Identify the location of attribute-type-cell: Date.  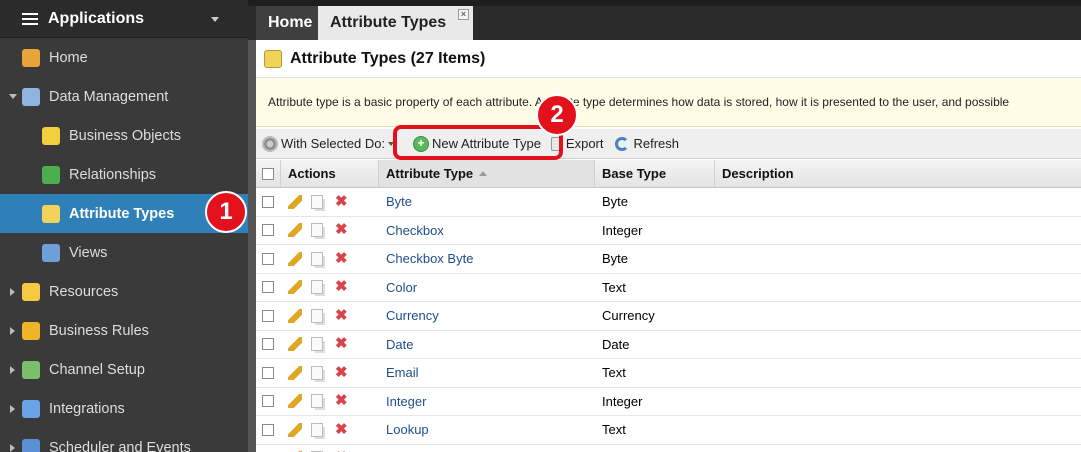
(487, 345).